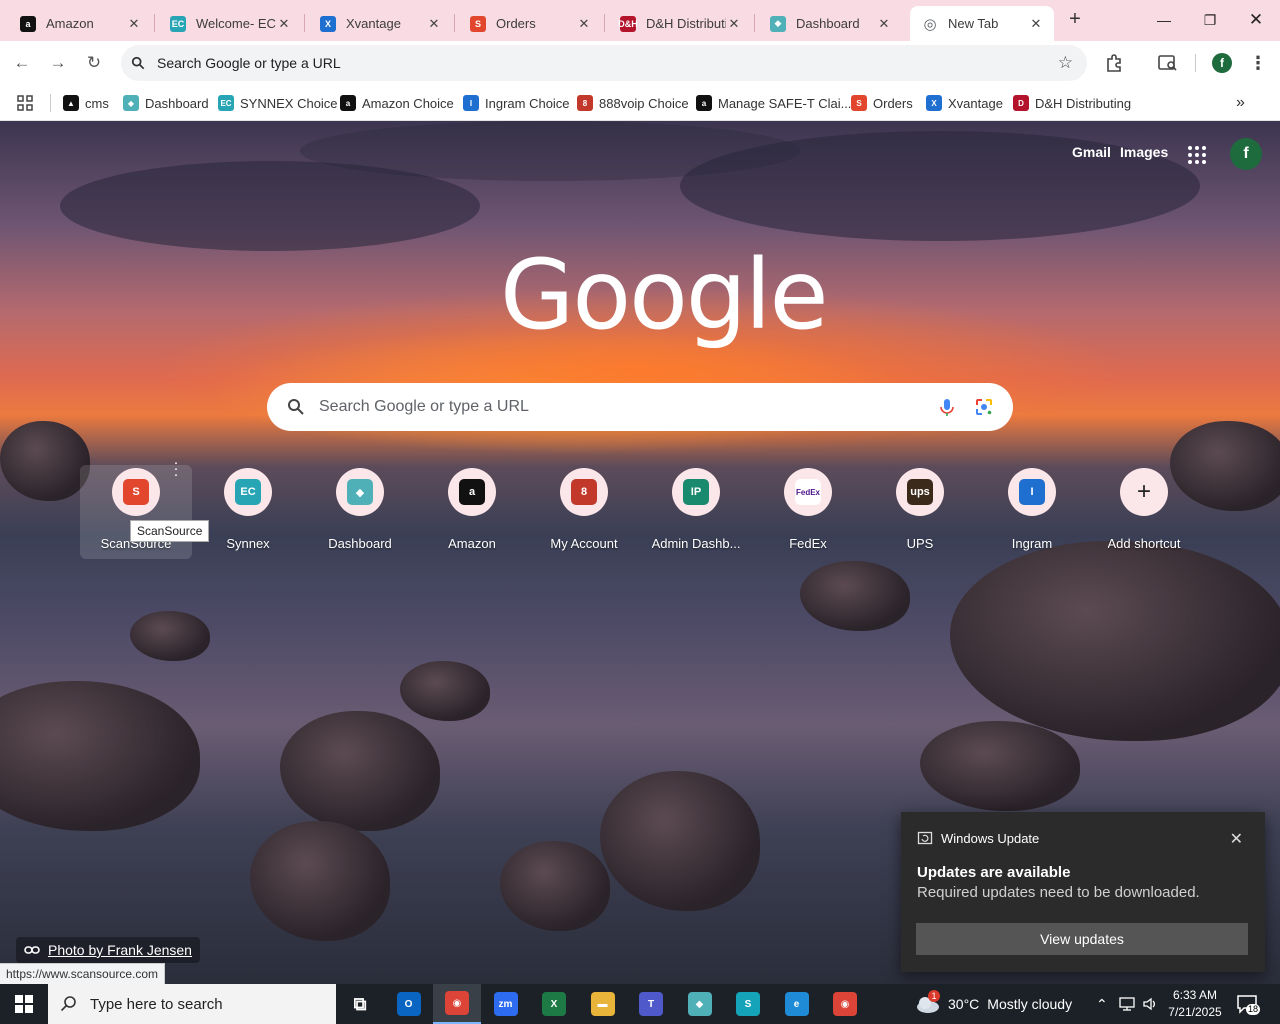 The width and height of the screenshot is (1280, 1024). Describe the element at coordinates (278, 103) in the screenshot. I see `bookmark-item: EC SYNNEX Choice` at that location.